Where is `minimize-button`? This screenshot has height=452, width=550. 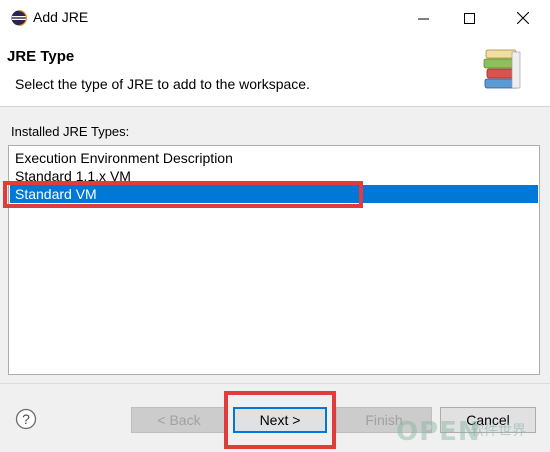
minimize-button is located at coordinates (423, 18).